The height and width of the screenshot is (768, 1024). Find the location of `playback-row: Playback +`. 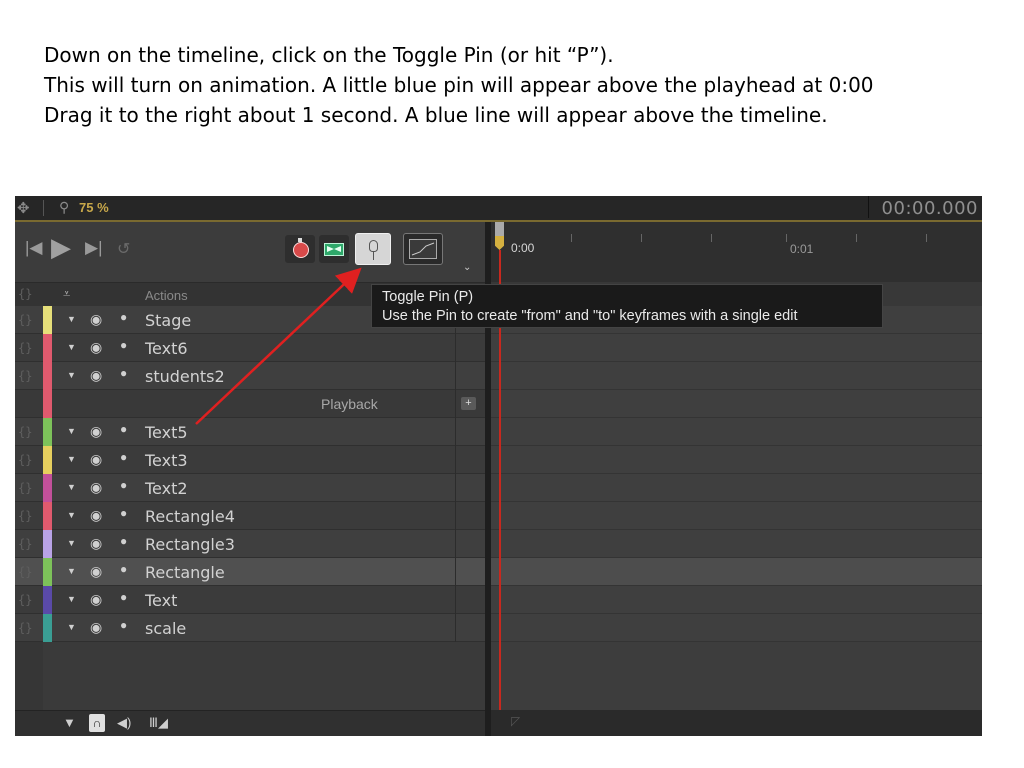

playback-row: Playback + is located at coordinates (250, 404).